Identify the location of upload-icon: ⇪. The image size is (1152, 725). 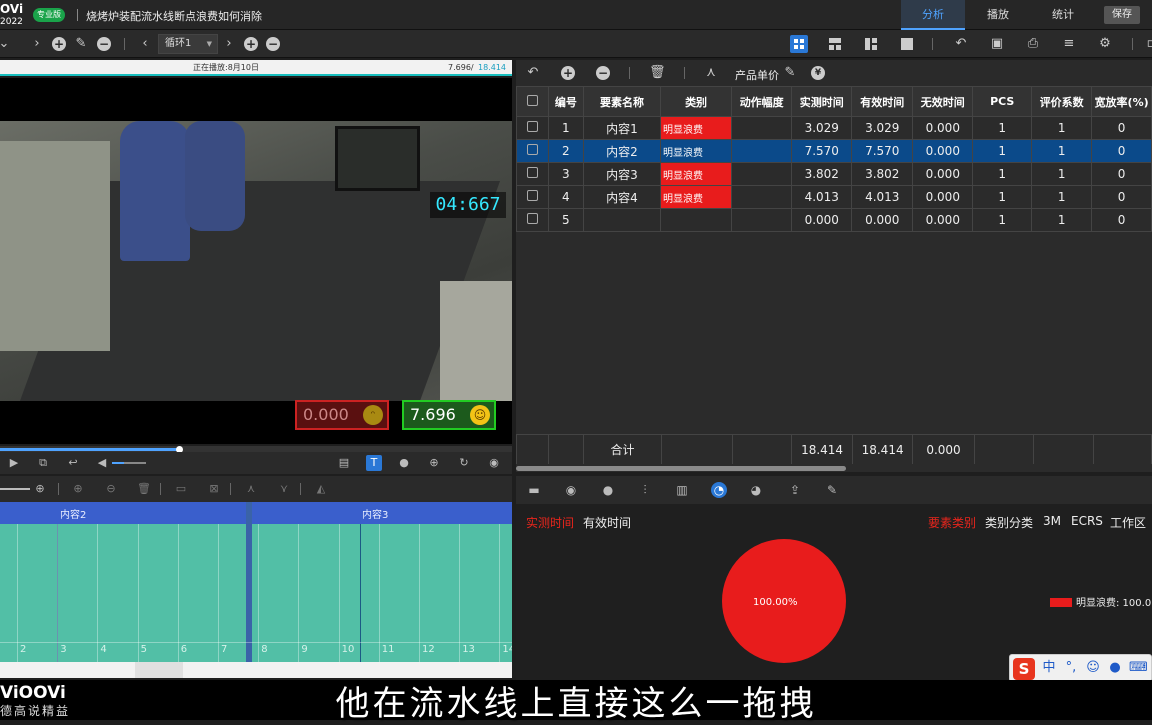
(795, 490).